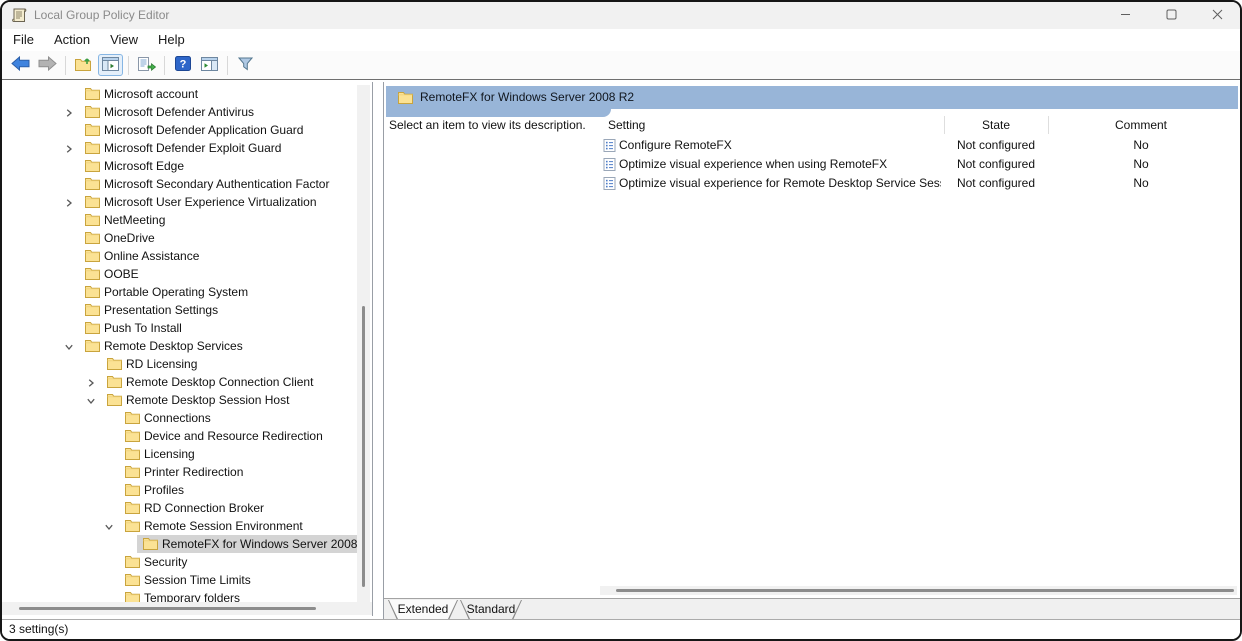  I want to click on help-icon: ?, so click(182, 65).